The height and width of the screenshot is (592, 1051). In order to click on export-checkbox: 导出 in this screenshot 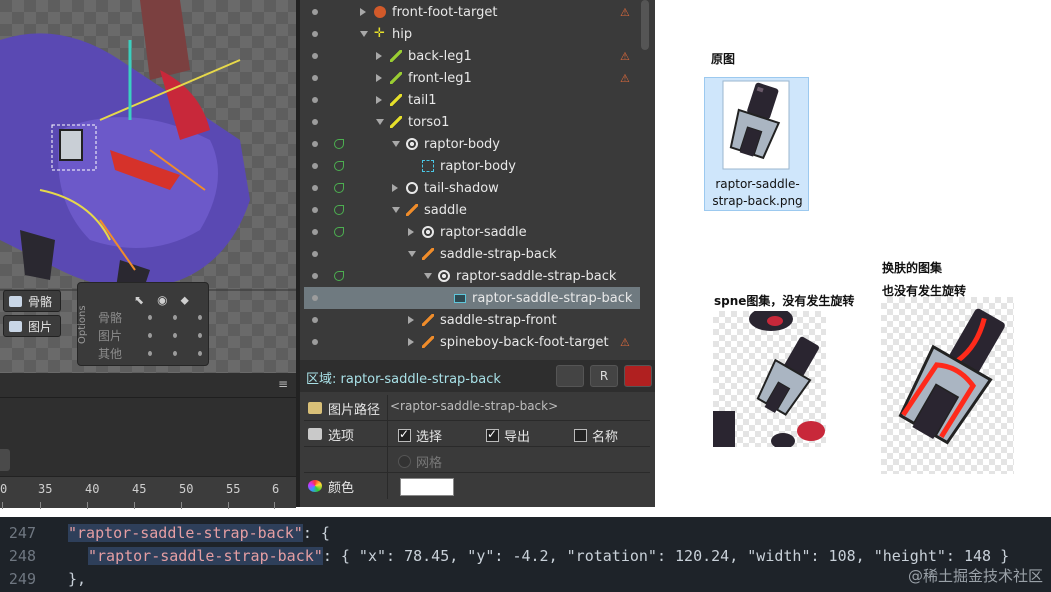, I will do `click(508, 435)`.